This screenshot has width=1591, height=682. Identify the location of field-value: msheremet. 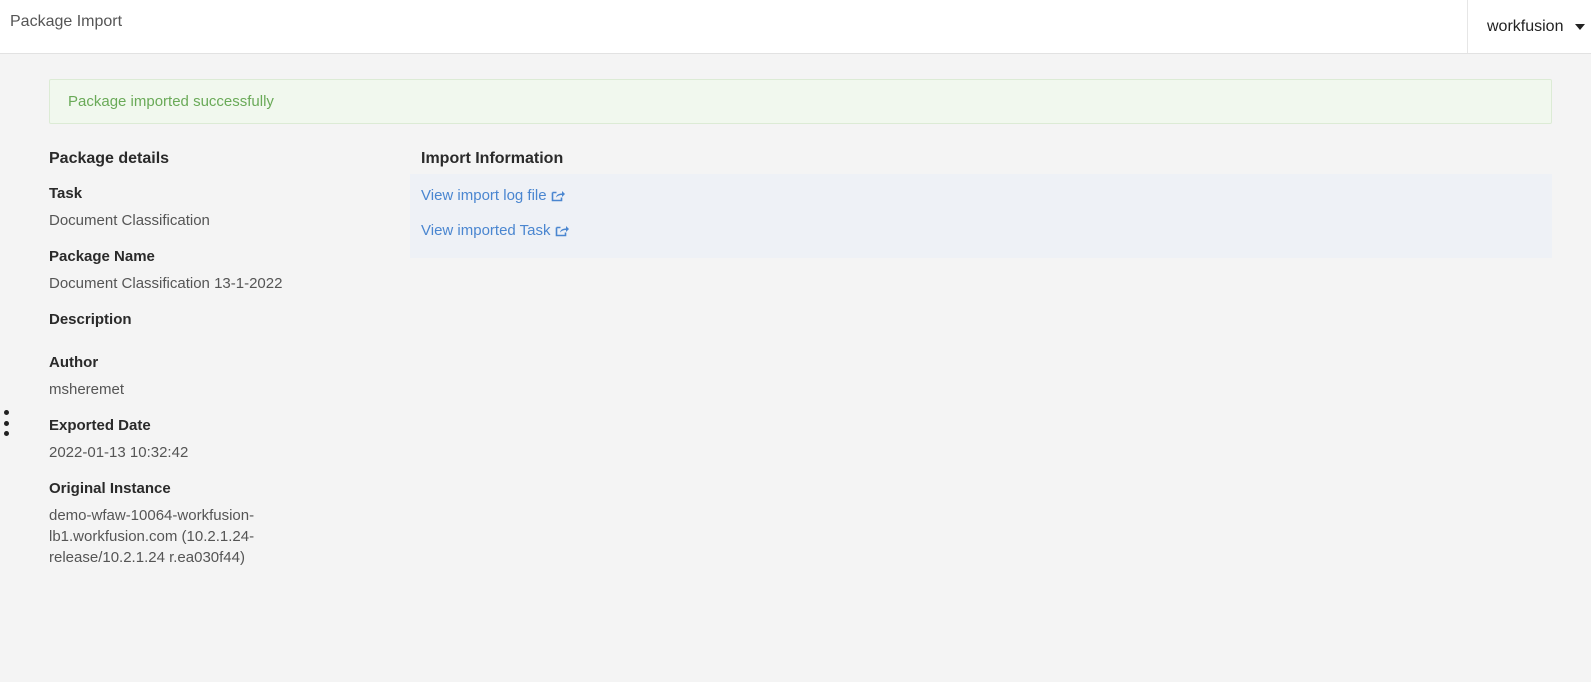
(87, 389).